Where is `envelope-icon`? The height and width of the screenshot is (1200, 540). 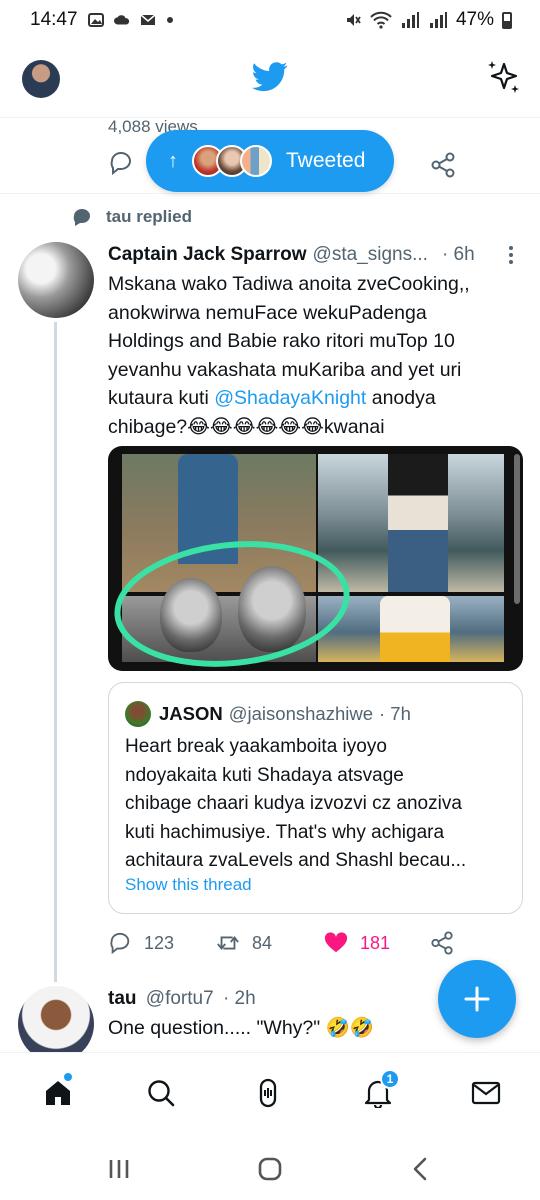 envelope-icon is located at coordinates (486, 1093).